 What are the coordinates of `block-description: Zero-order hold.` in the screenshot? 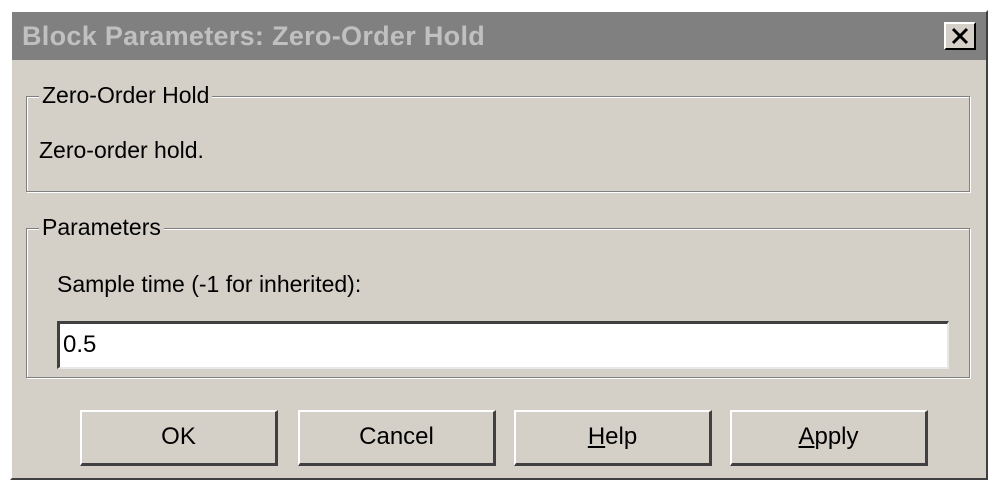 It's located at (121, 150).